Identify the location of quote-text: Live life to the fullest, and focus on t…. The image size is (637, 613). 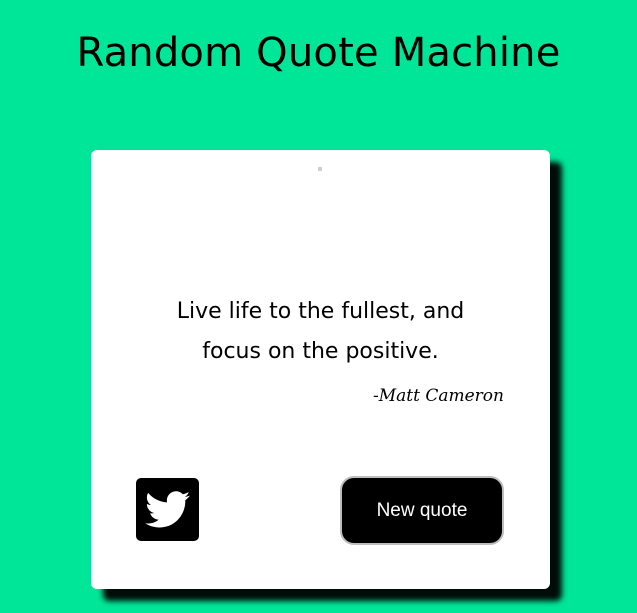
(320, 332).